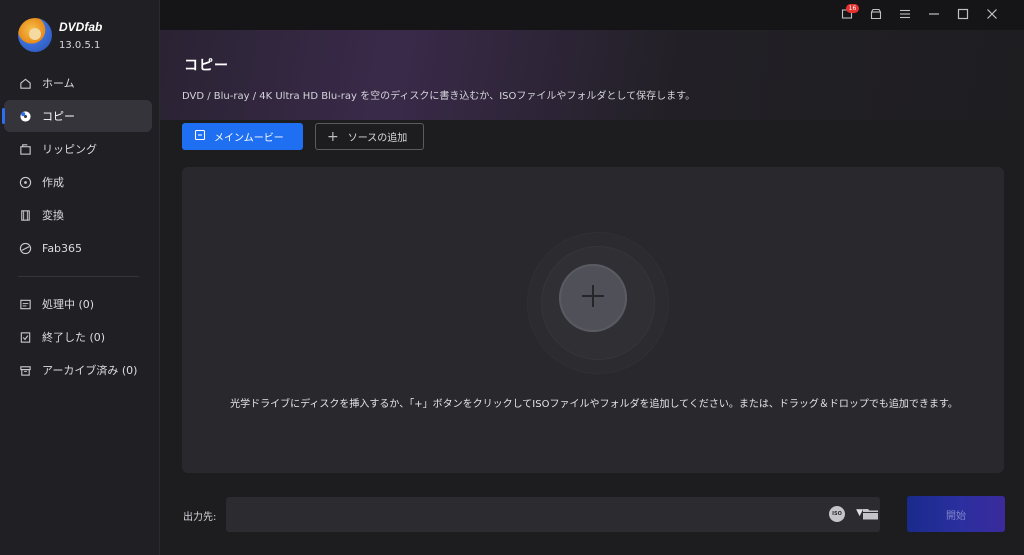 Image resolution: width=1024 pixels, height=555 pixels. I want to click on ripping-icon, so click(25, 149).